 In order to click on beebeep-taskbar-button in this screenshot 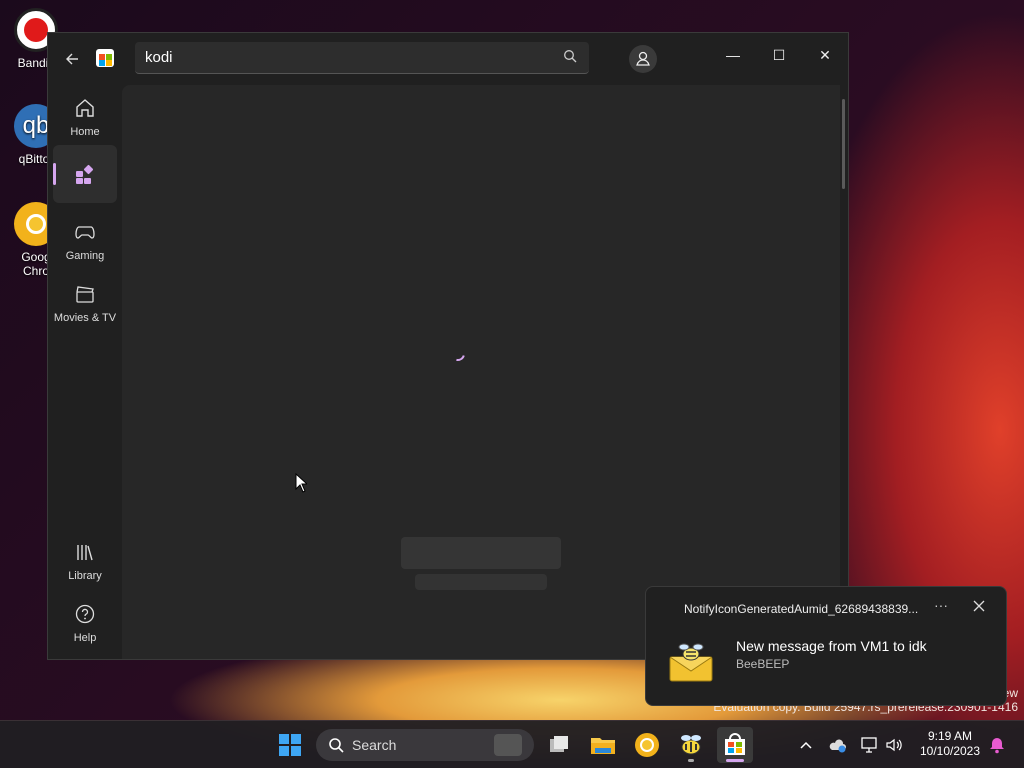, I will do `click(691, 745)`.